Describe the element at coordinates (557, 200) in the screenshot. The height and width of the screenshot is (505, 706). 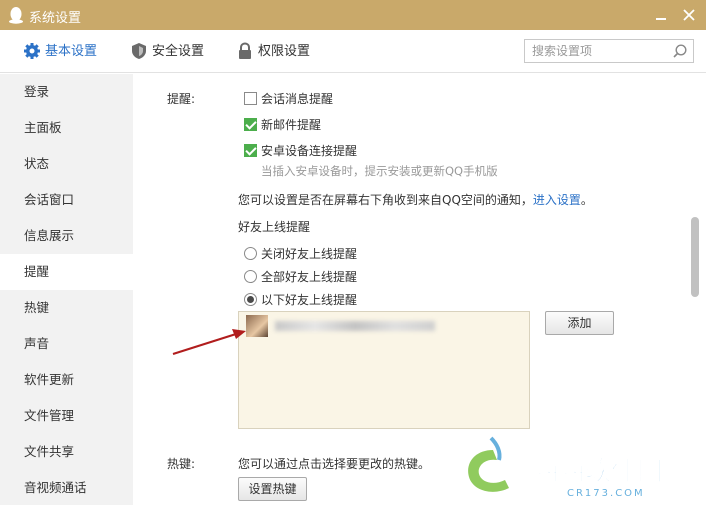
I see `qzone-settings-link: 进入设置` at that location.